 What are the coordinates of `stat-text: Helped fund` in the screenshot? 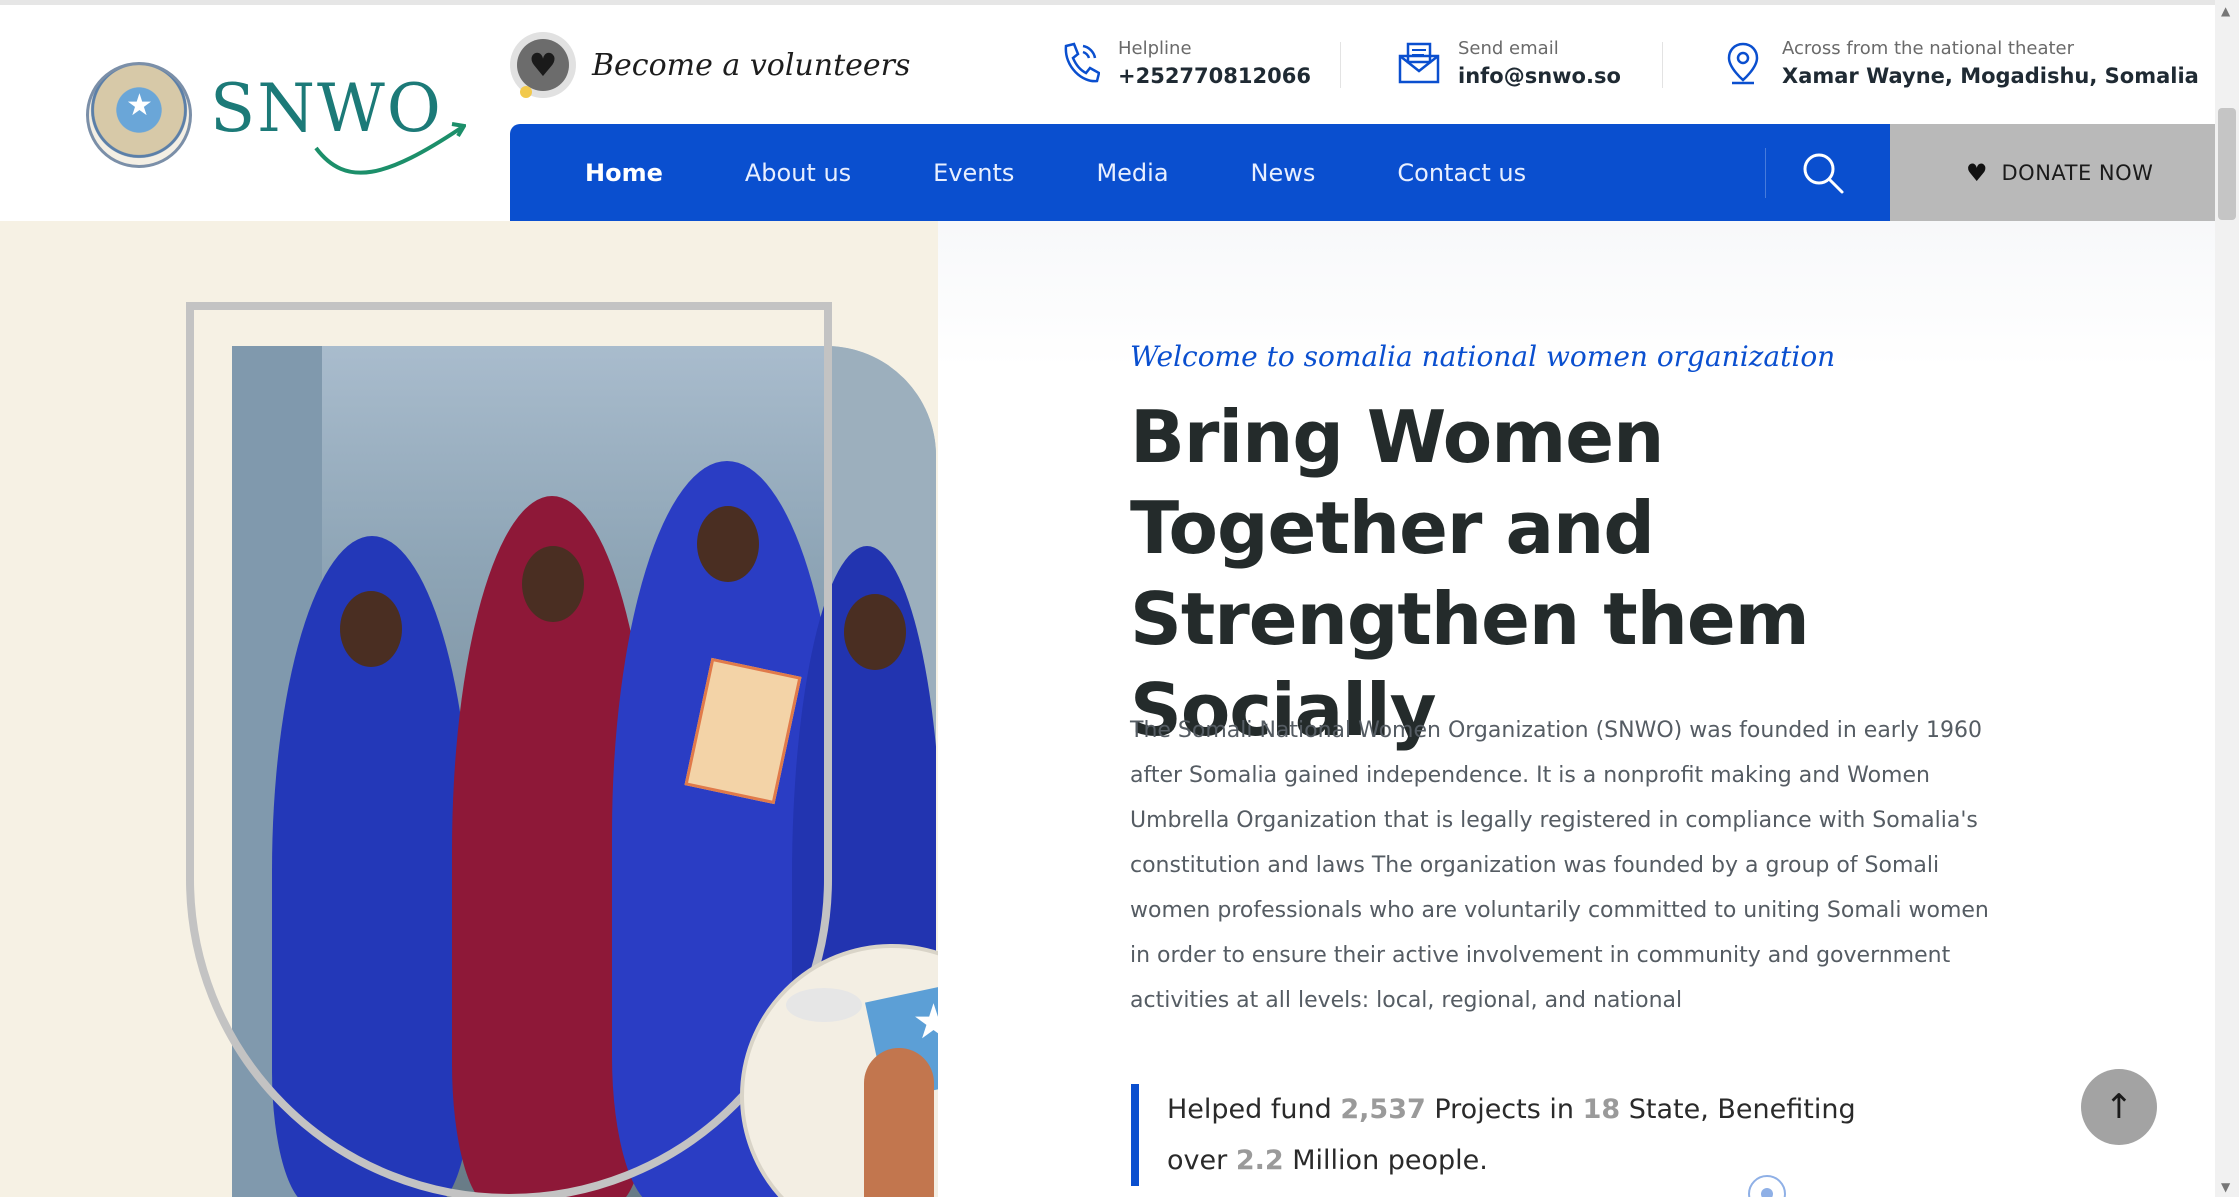 It's located at (1249, 1109).